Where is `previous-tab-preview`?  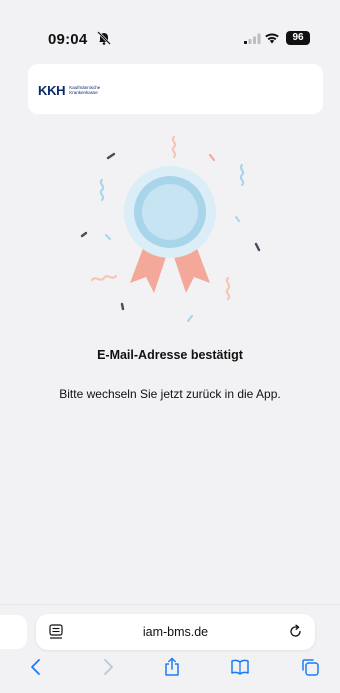 previous-tab-preview is located at coordinates (13, 632).